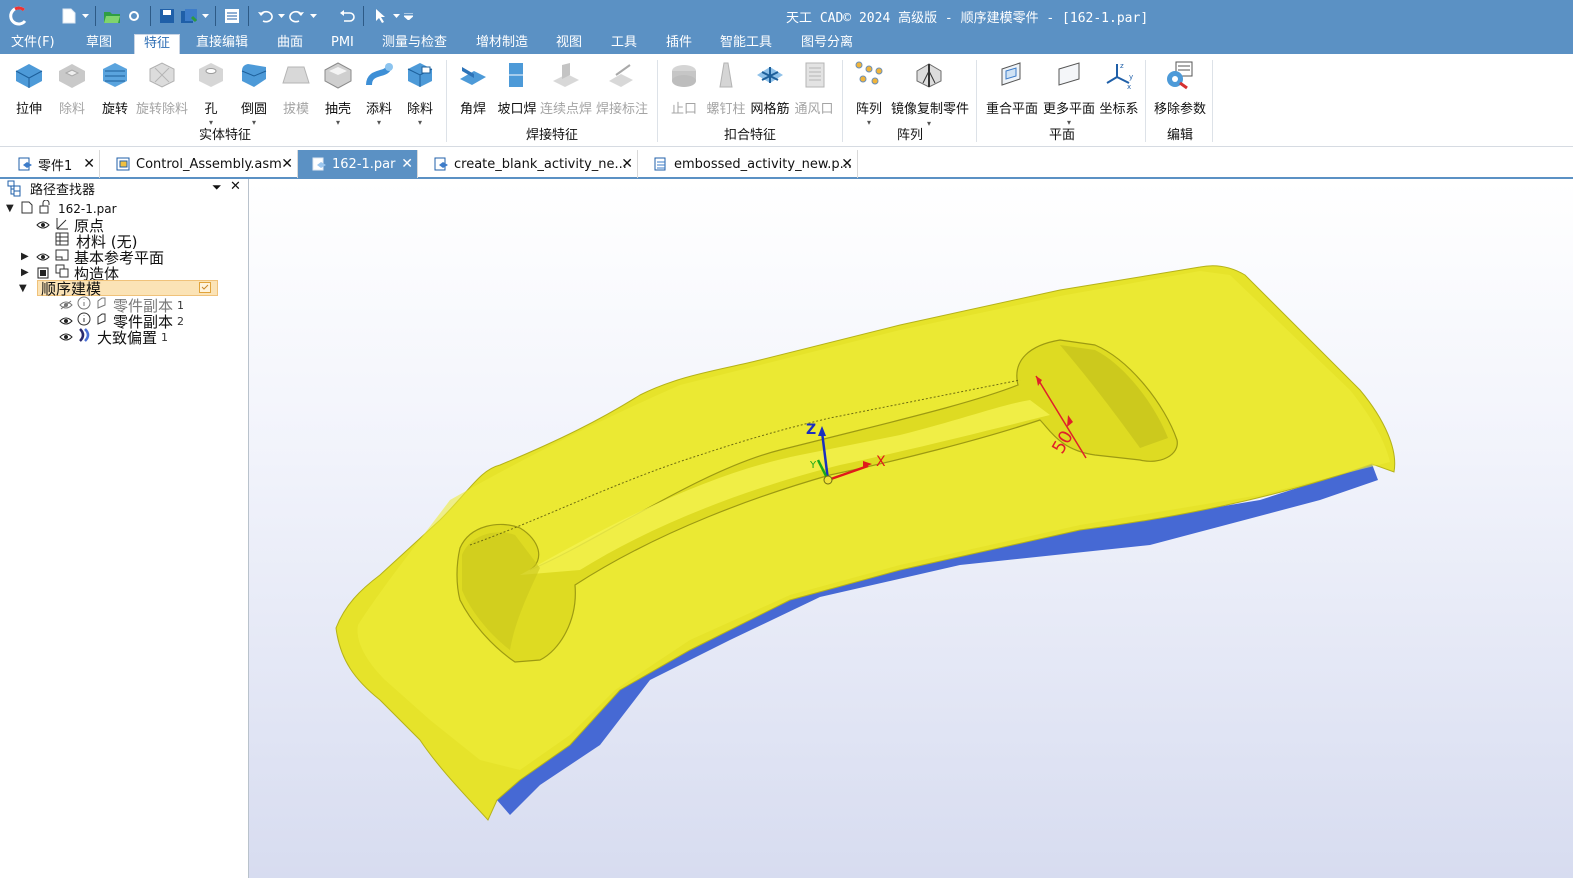 This screenshot has width=1573, height=878. Describe the element at coordinates (566, 75) in the screenshot. I see `stitch-weld-icon` at that location.